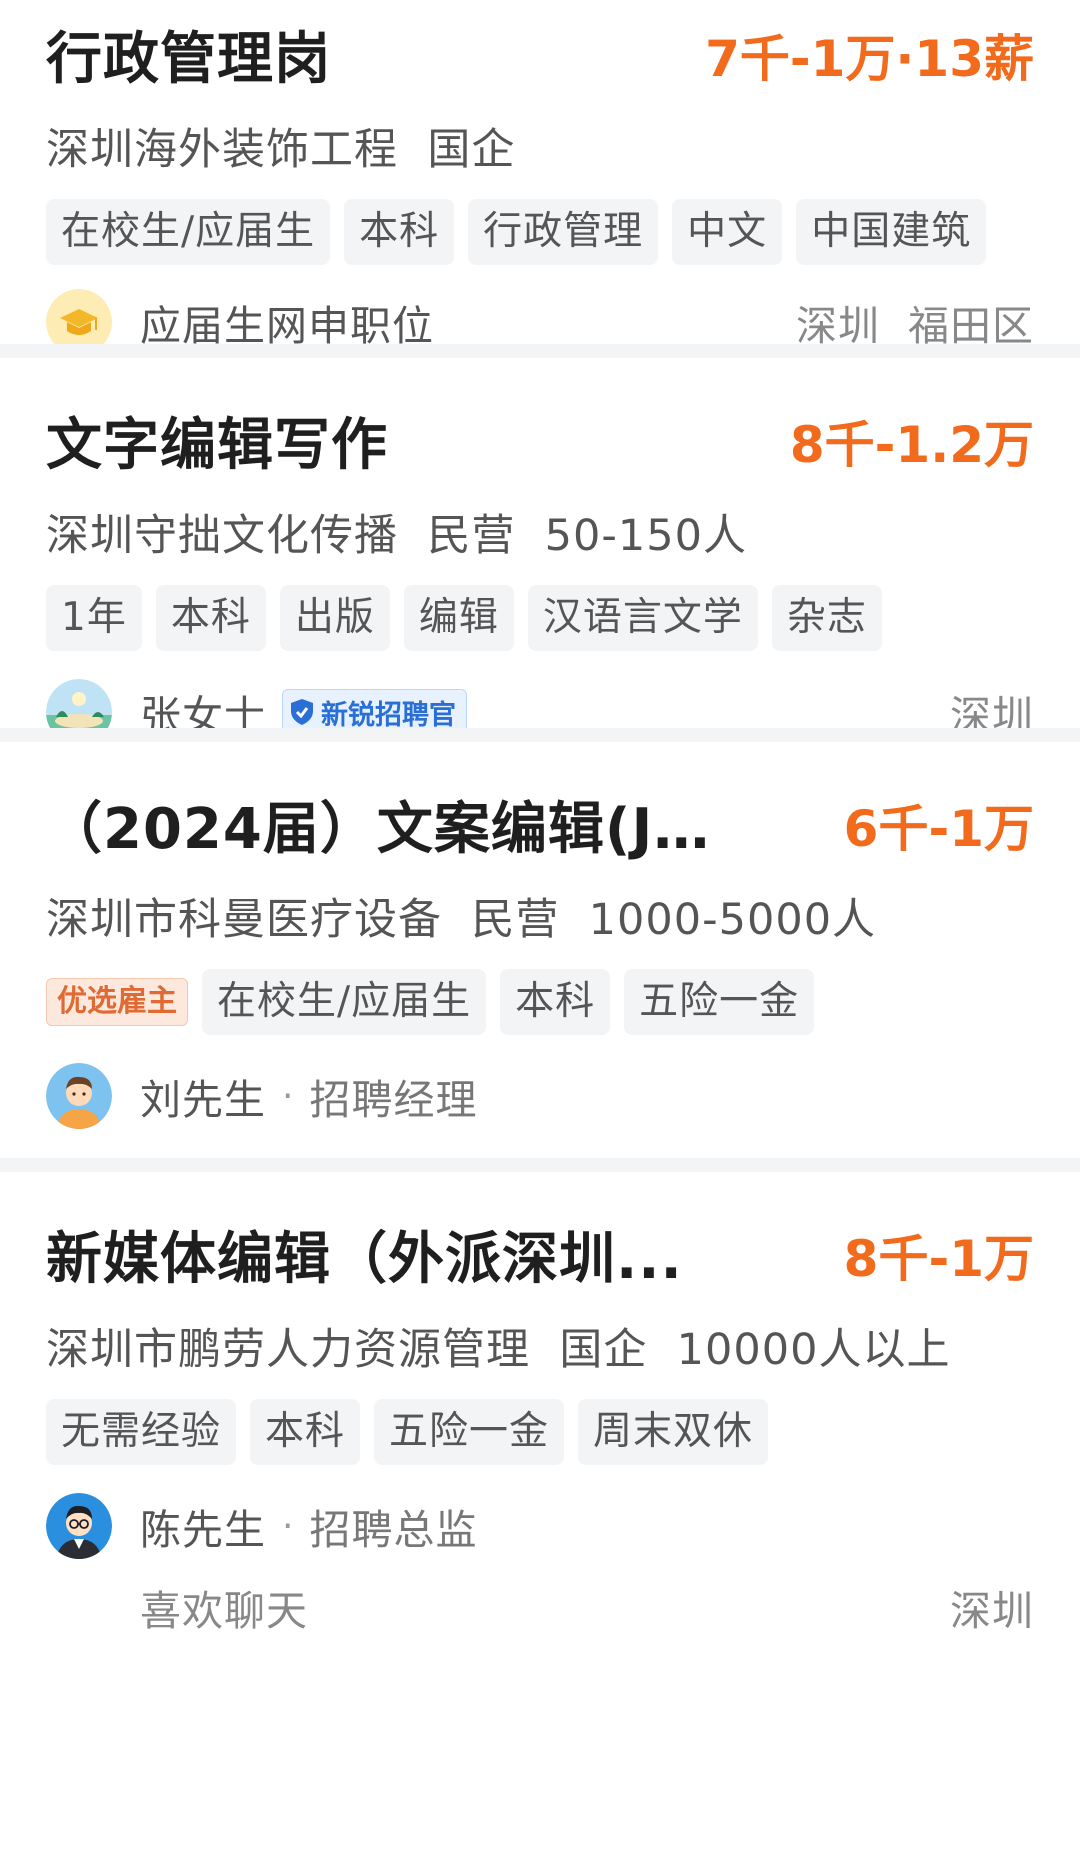 The height and width of the screenshot is (1853, 1080). I want to click on job-salary: 7千-1万·13薪, so click(869, 58).